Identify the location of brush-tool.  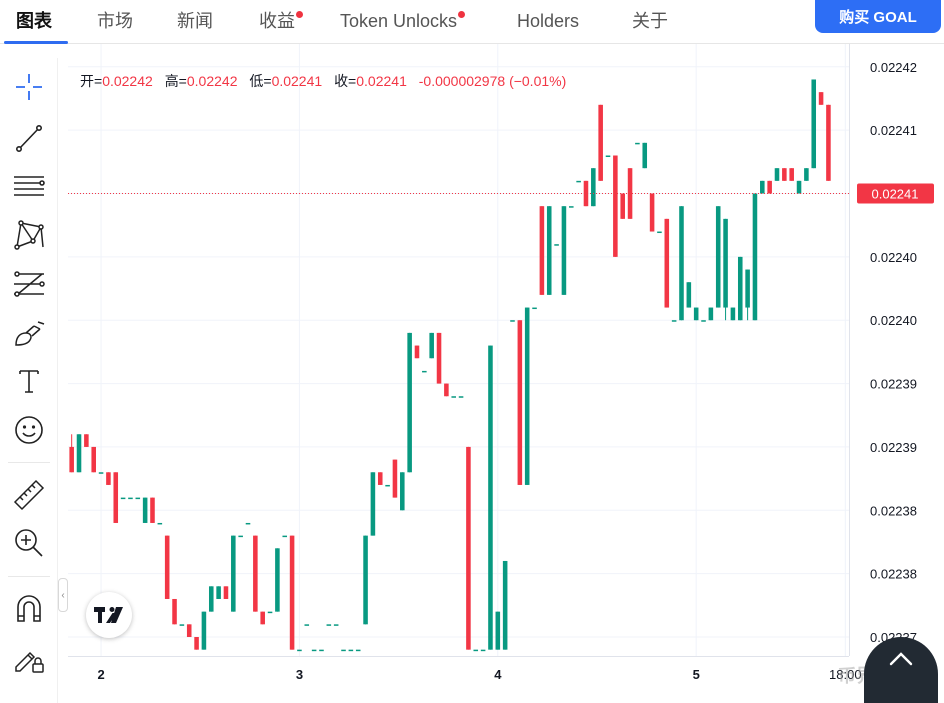
(29, 333).